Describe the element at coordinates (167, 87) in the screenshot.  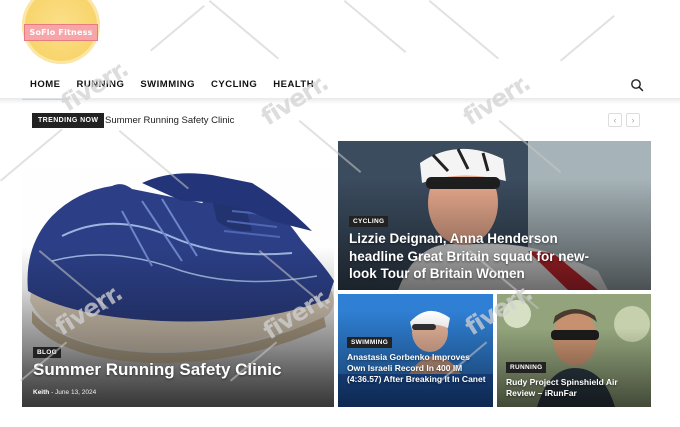
I see `nav-item-swimming: SWIMMING` at that location.